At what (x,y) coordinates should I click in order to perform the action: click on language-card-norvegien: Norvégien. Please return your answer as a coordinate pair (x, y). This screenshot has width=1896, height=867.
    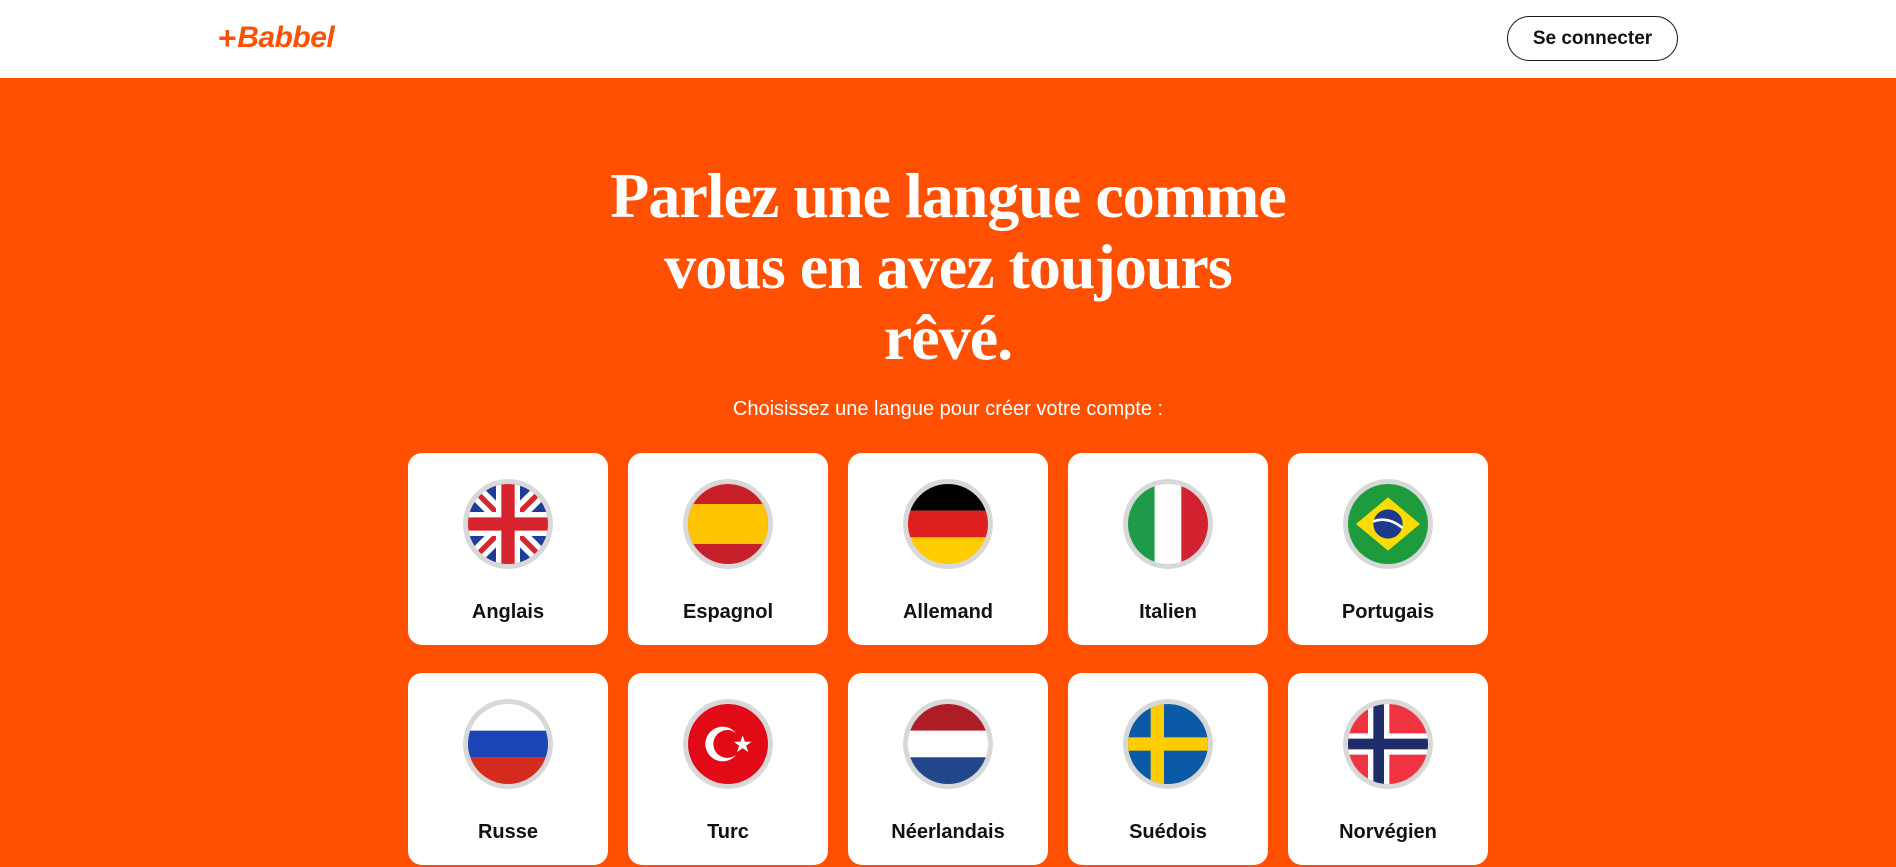
    Looking at the image, I should click on (1388, 769).